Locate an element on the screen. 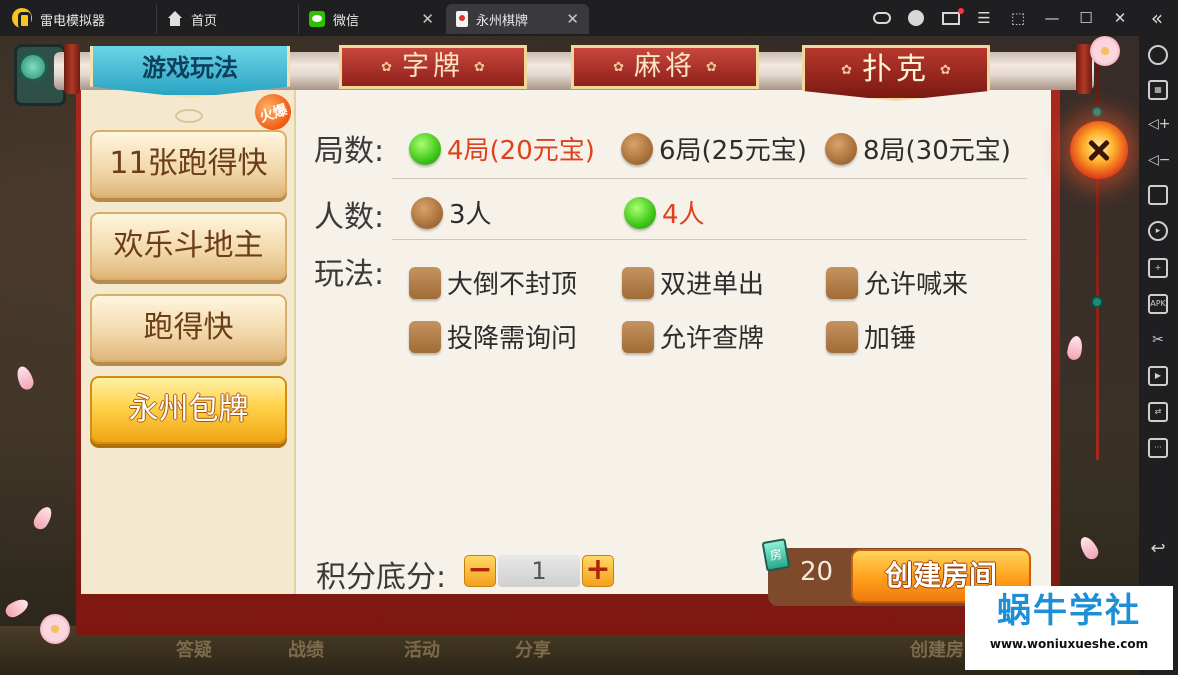  score-increase-button: + is located at coordinates (598, 571).